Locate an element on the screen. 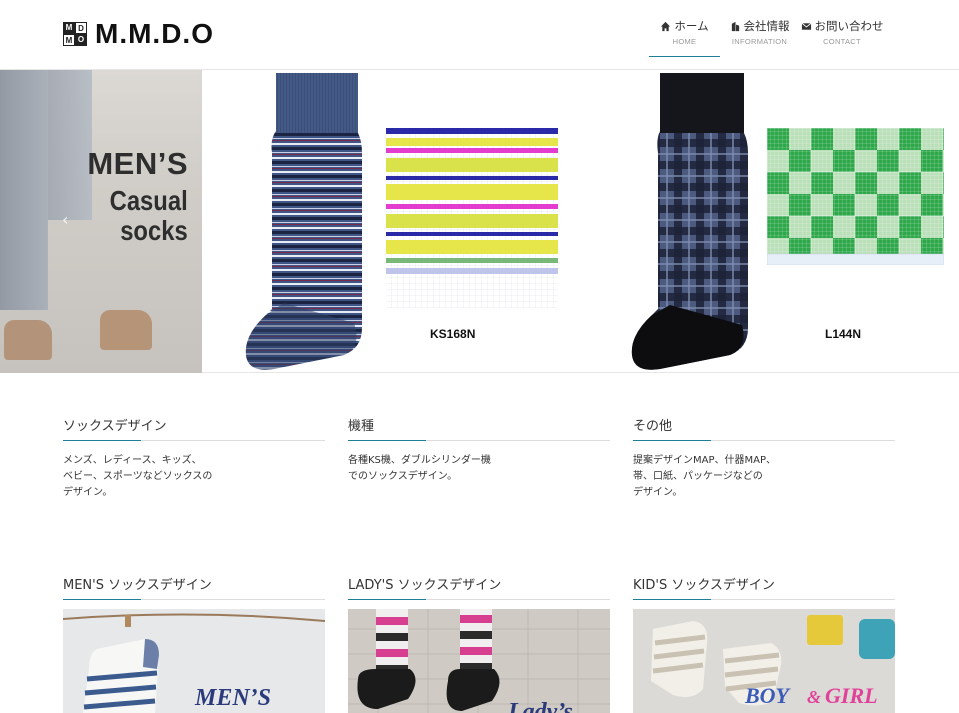 Image resolution: width=959 pixels, height=713 pixels. kids-overlay-amp: & is located at coordinates (814, 697).